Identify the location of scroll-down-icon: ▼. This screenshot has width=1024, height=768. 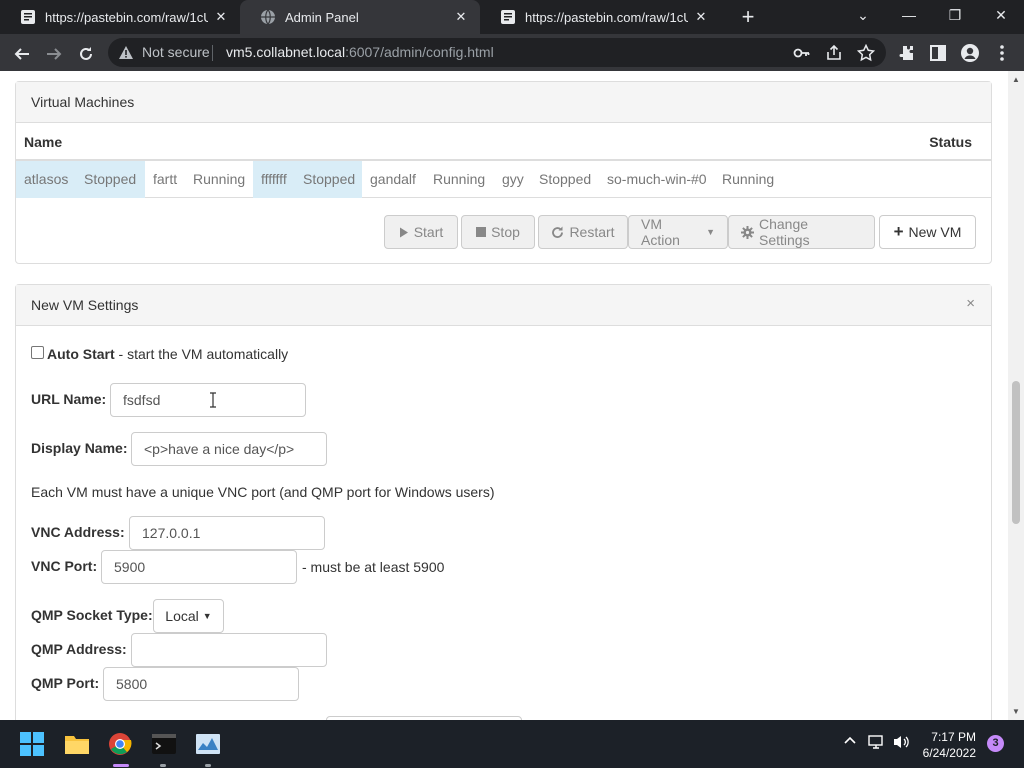
(1016, 711).